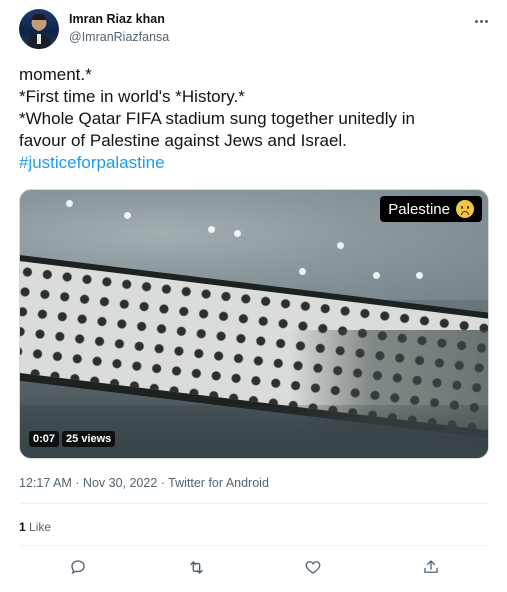  What do you see at coordinates (465, 209) in the screenshot?
I see `sad-face-icon` at bounding box center [465, 209].